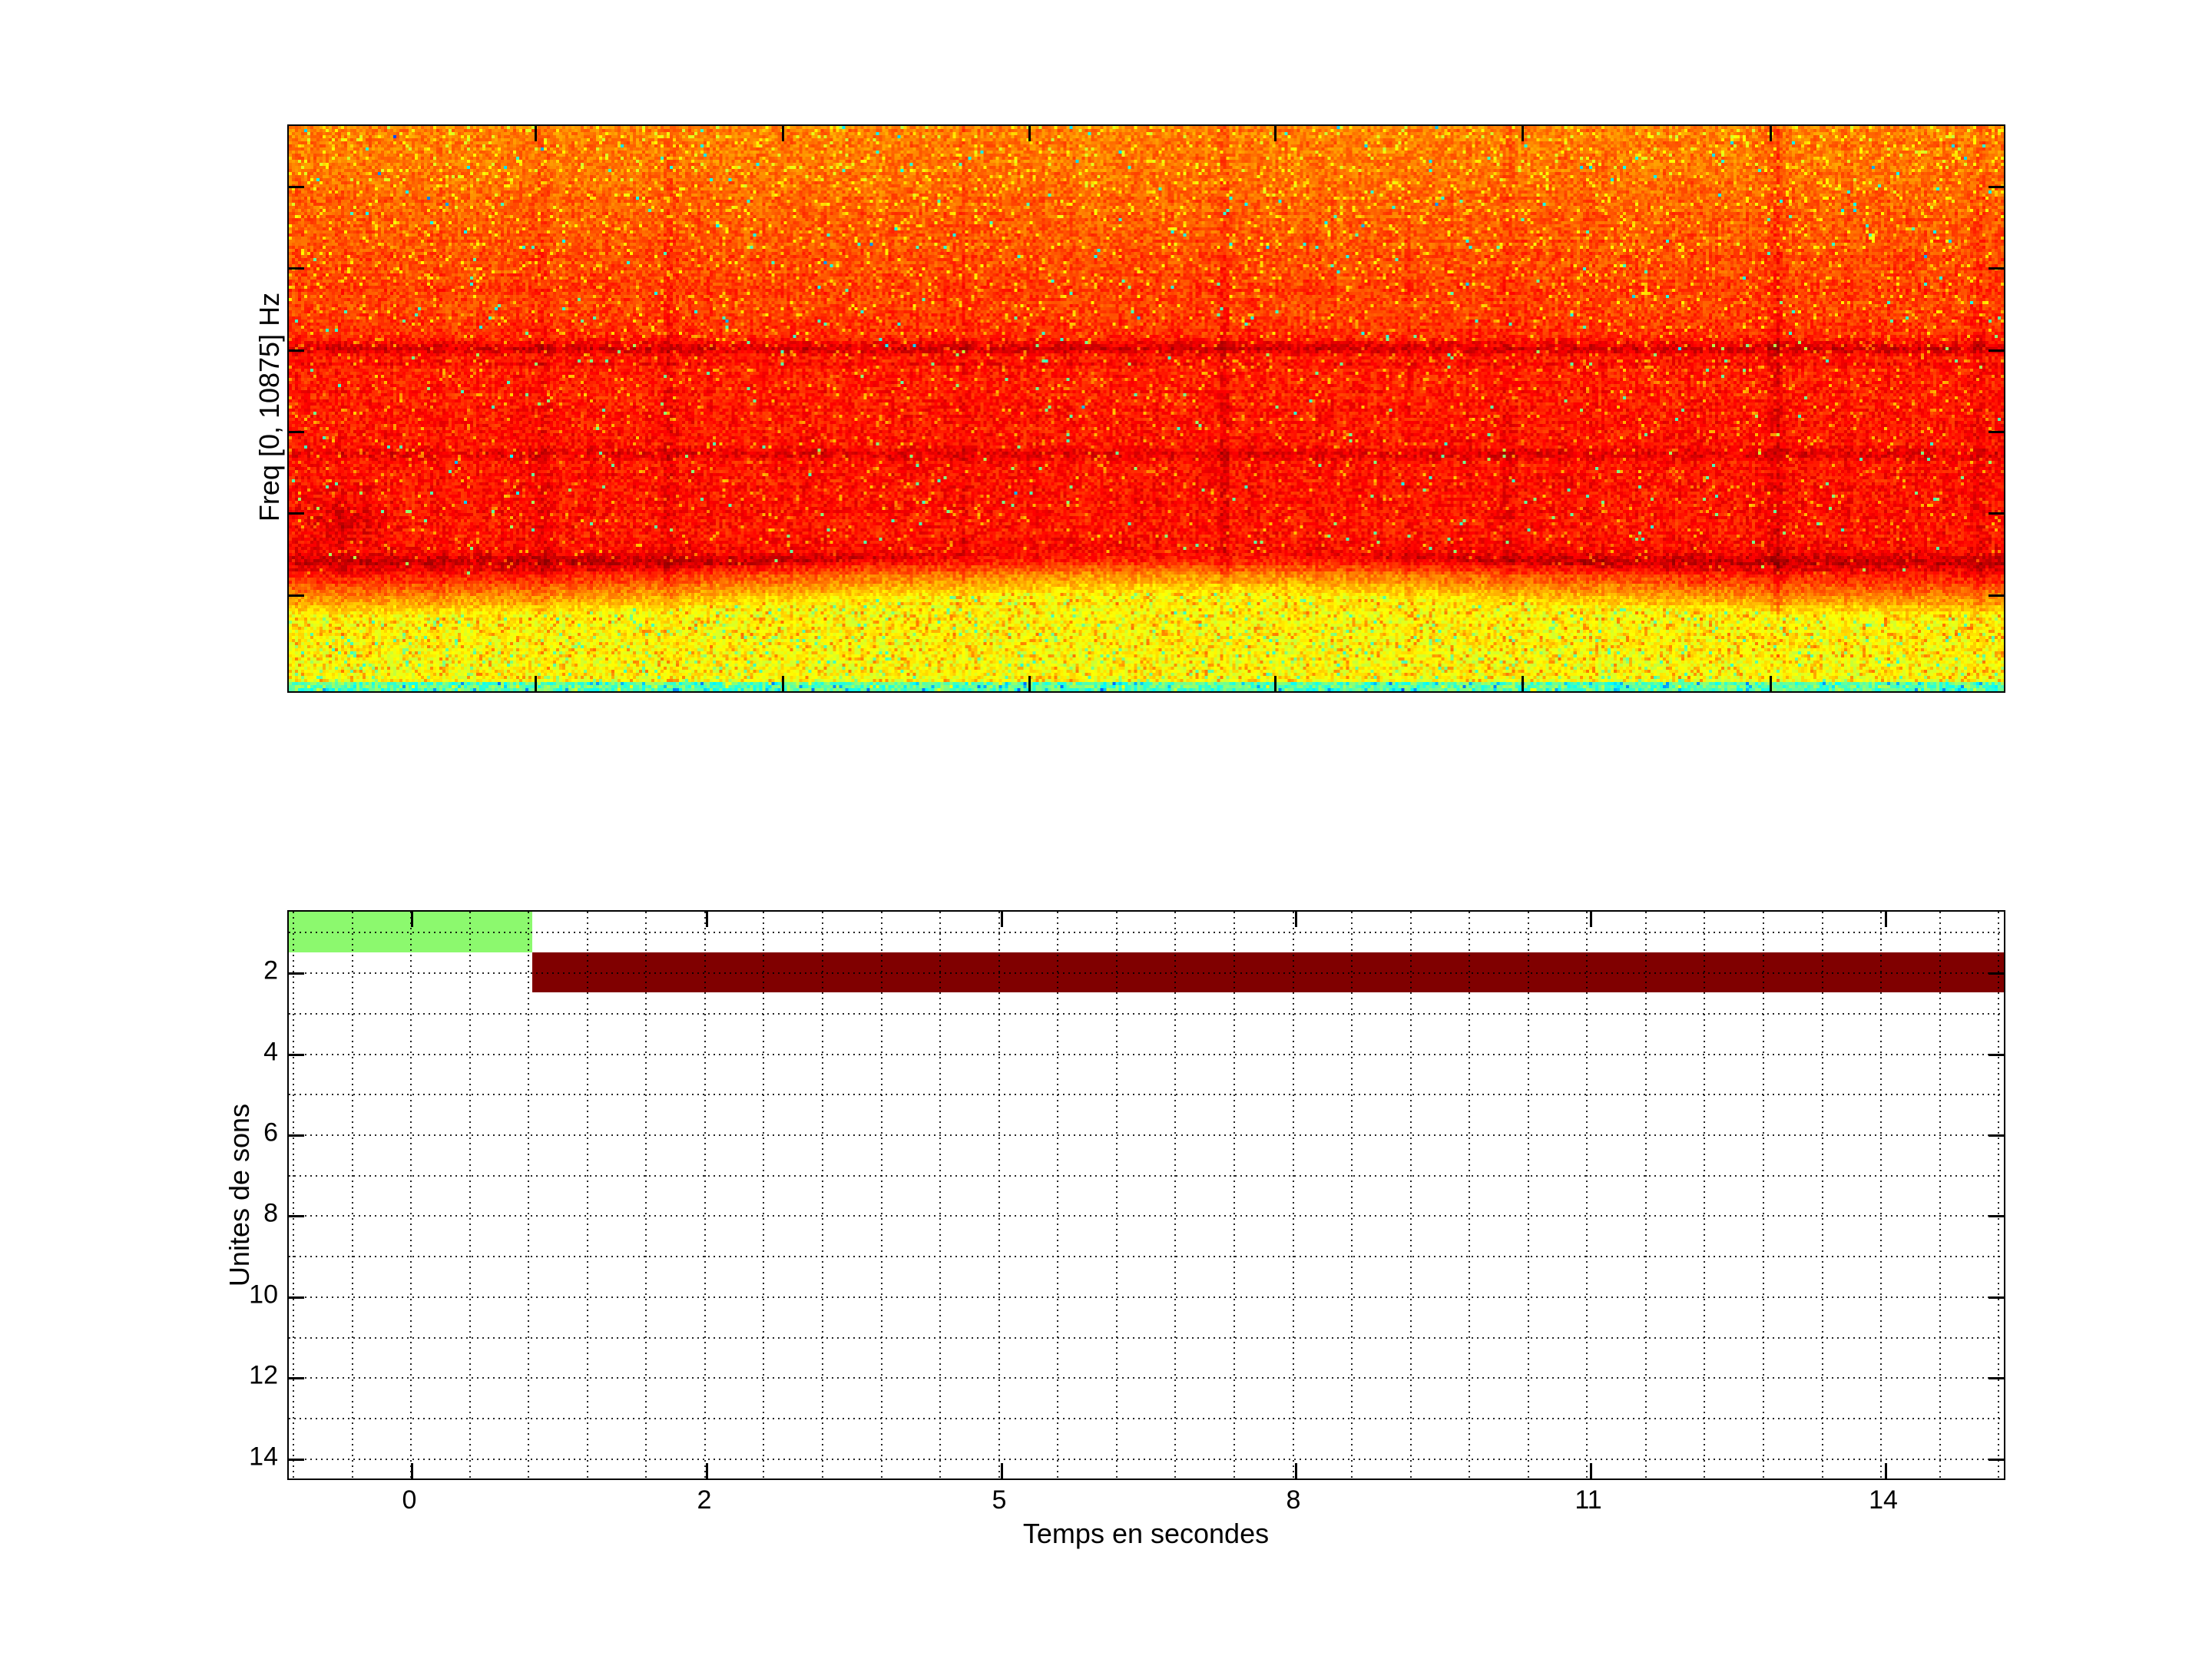 This screenshot has height=1659, width=2212. Describe the element at coordinates (1293, 1500) in the screenshot. I see `x-tick-label: 8` at that location.